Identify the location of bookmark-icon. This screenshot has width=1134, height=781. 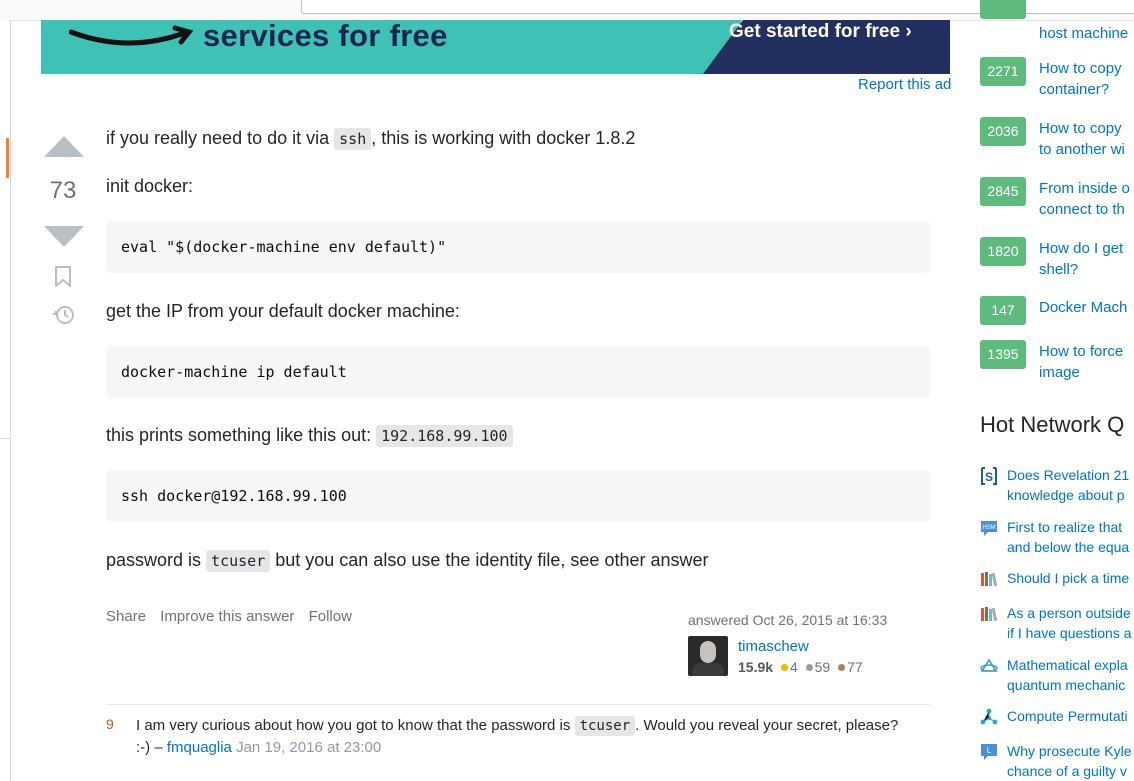
(63, 277).